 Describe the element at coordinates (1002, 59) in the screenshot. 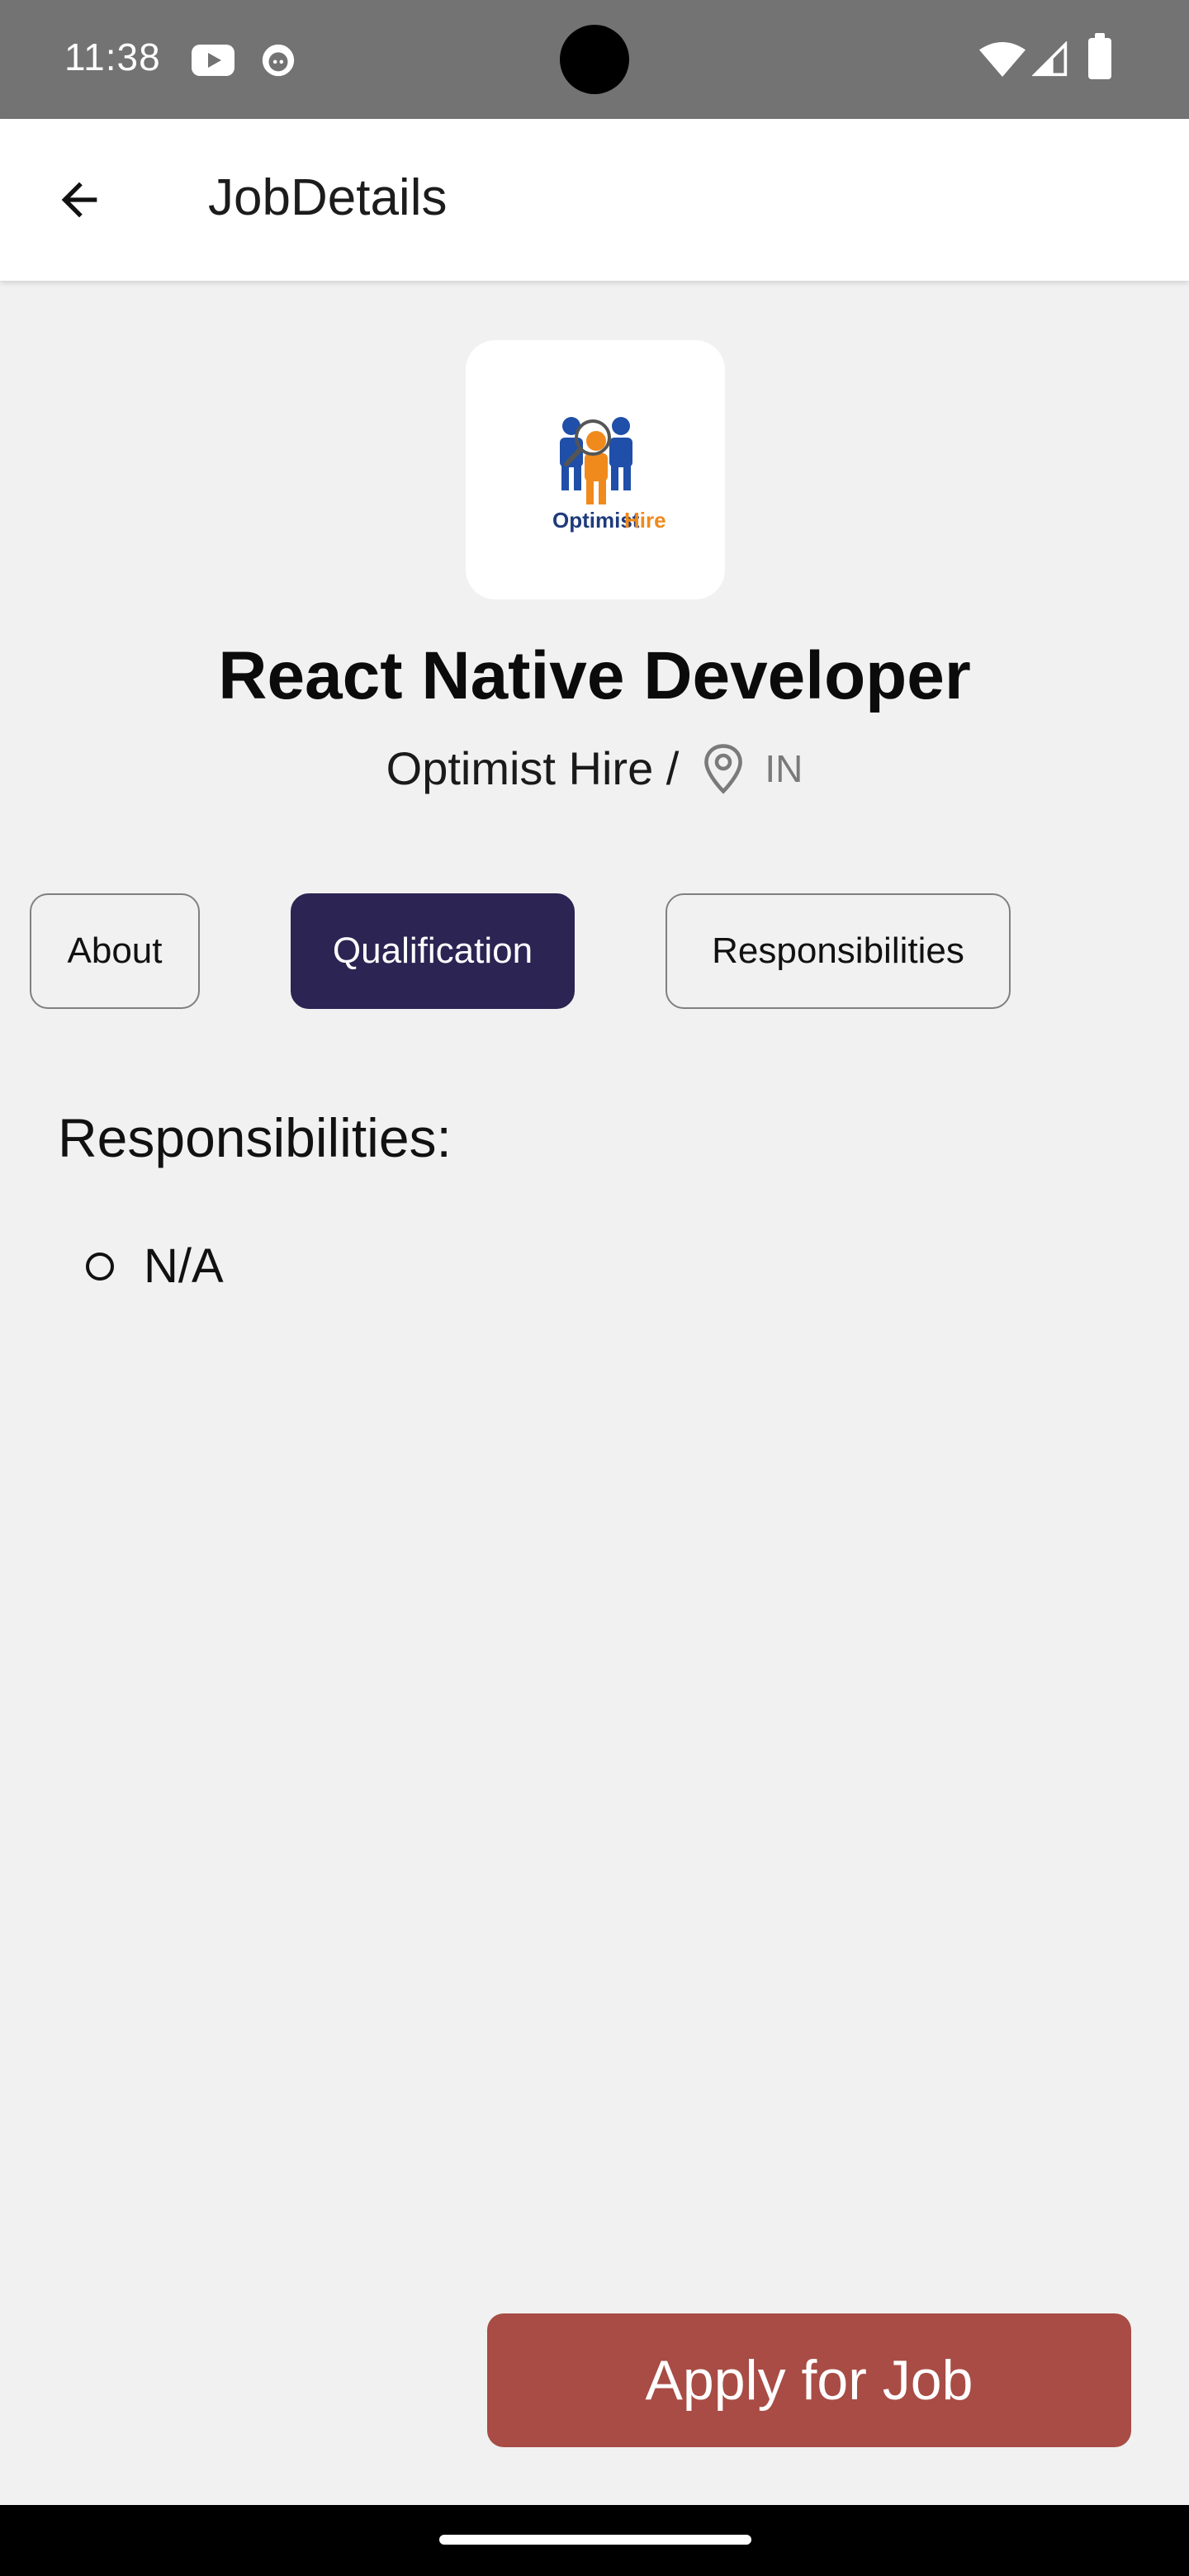

I see `wifi-icon` at that location.